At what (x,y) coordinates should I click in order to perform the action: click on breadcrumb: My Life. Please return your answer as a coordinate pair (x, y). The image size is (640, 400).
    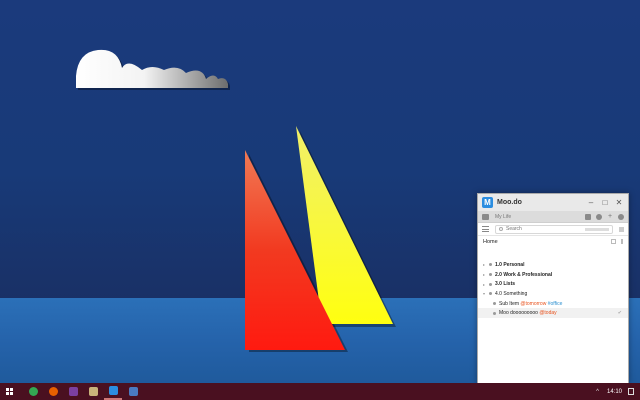
    Looking at the image, I should click on (537, 217).